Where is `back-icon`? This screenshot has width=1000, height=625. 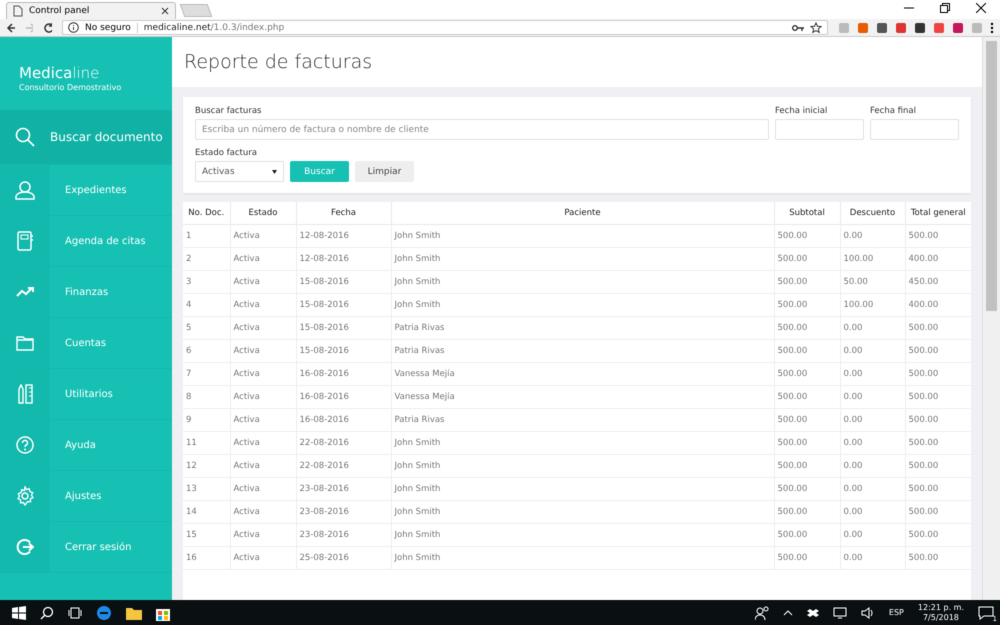
back-icon is located at coordinates (10, 28).